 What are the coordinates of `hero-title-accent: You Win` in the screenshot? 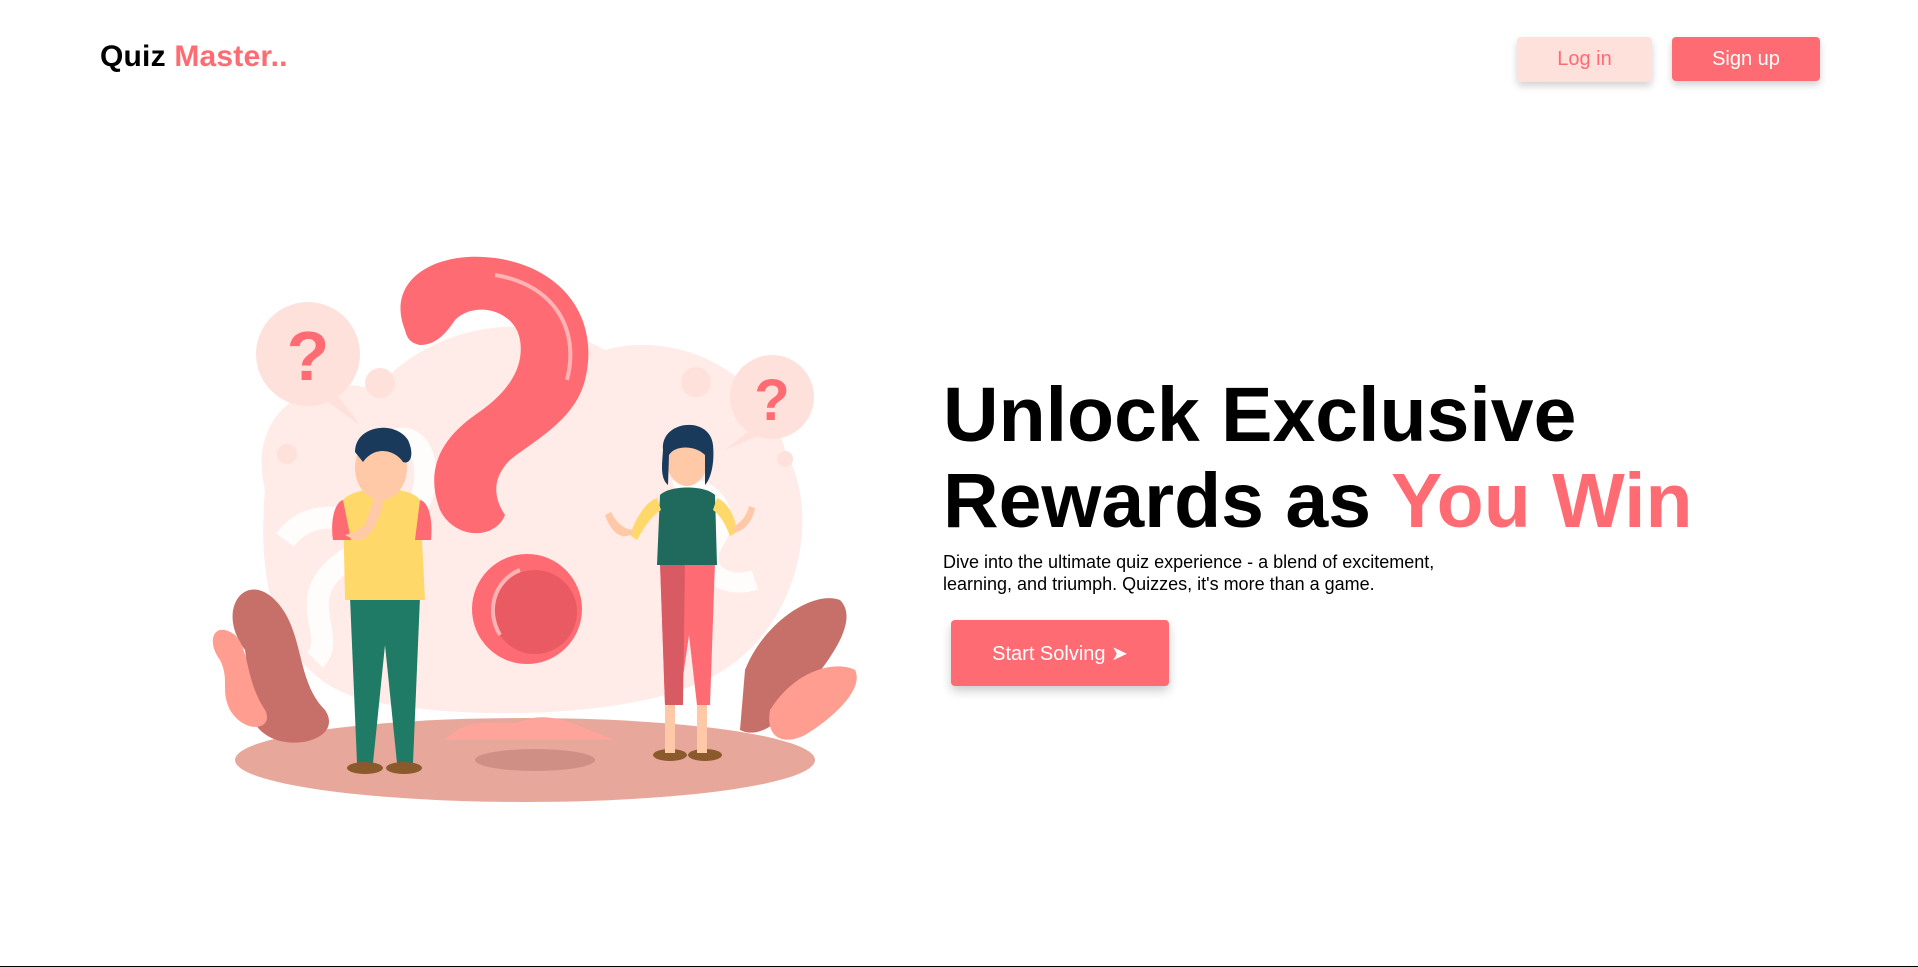 It's located at (1542, 501).